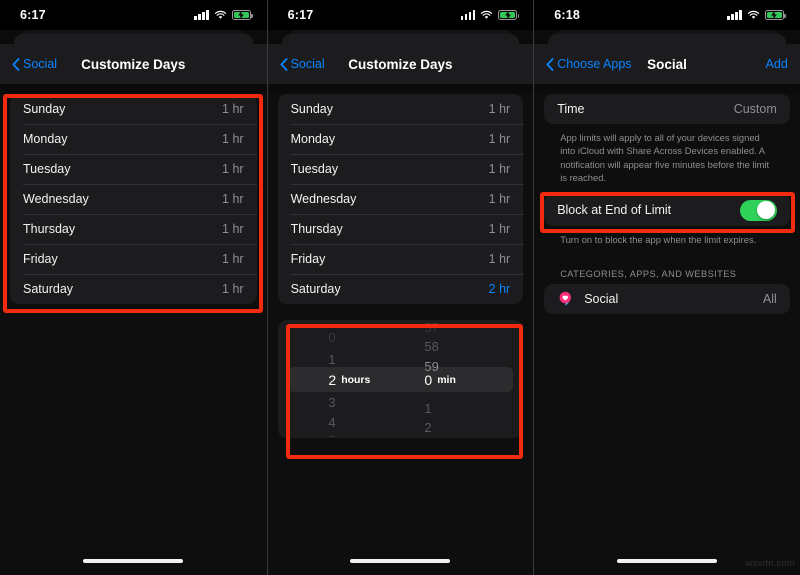 This screenshot has height=575, width=800. I want to click on watermark: wsxdn.com, so click(770, 563).